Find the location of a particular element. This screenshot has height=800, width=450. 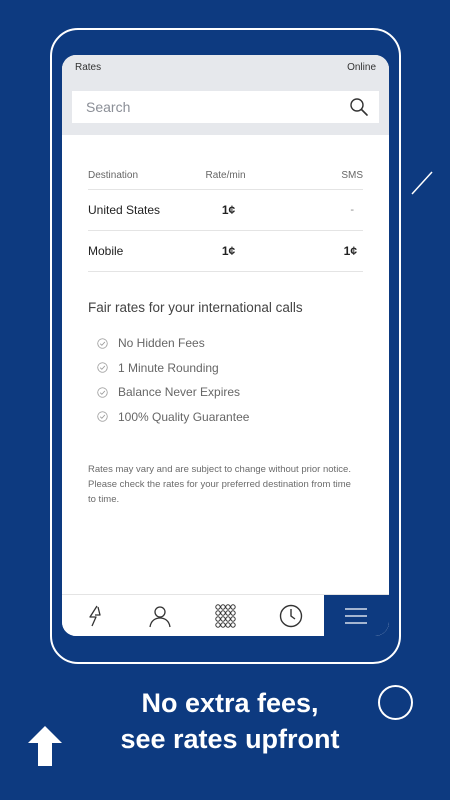

column-sms: SMS is located at coordinates (352, 175).